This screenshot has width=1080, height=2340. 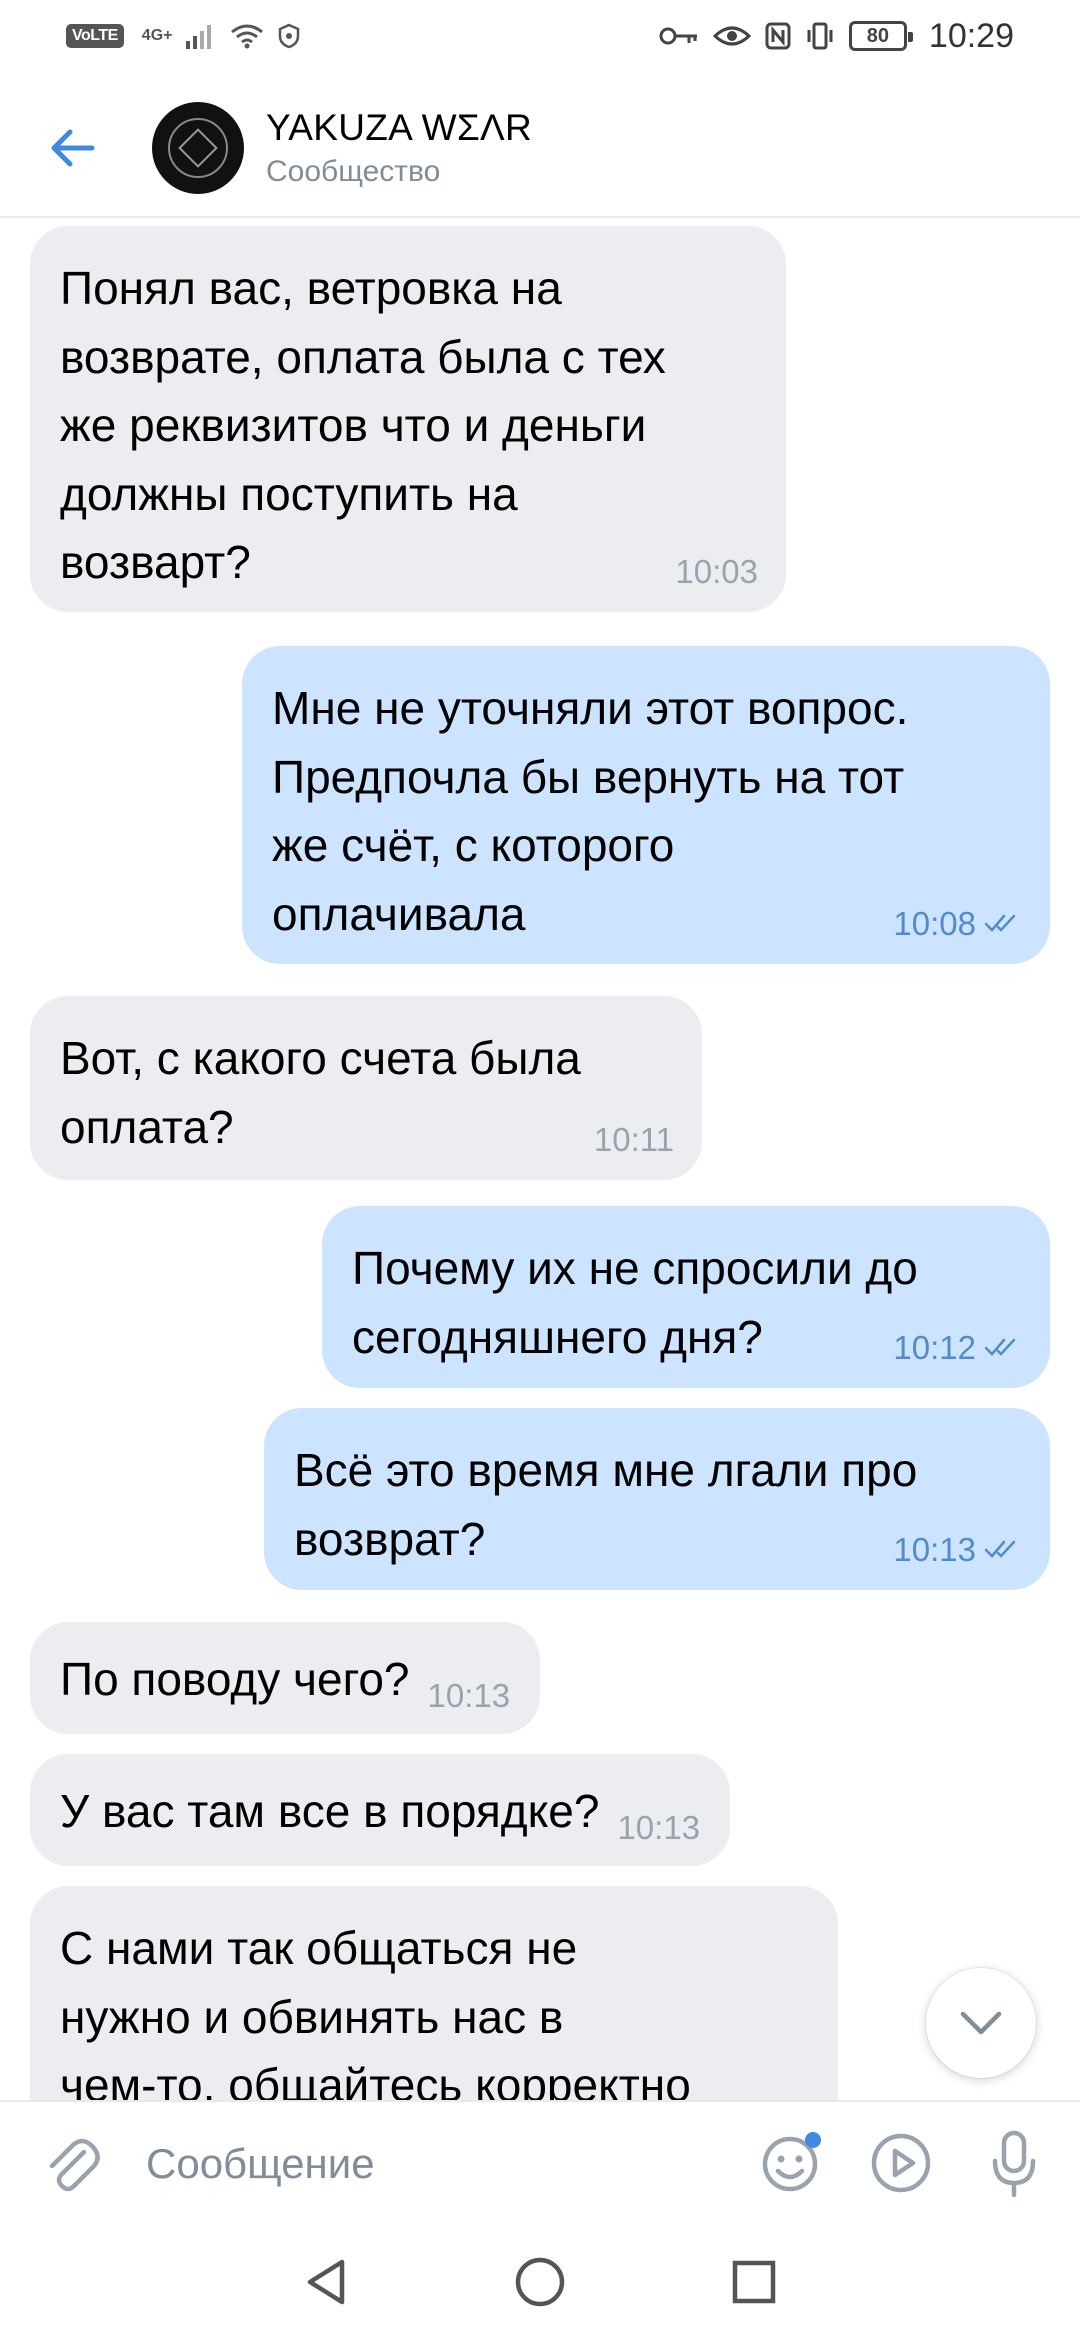 What do you see at coordinates (399, 127) in the screenshot?
I see `chat-title: YAKUZA WΣΛR` at bounding box center [399, 127].